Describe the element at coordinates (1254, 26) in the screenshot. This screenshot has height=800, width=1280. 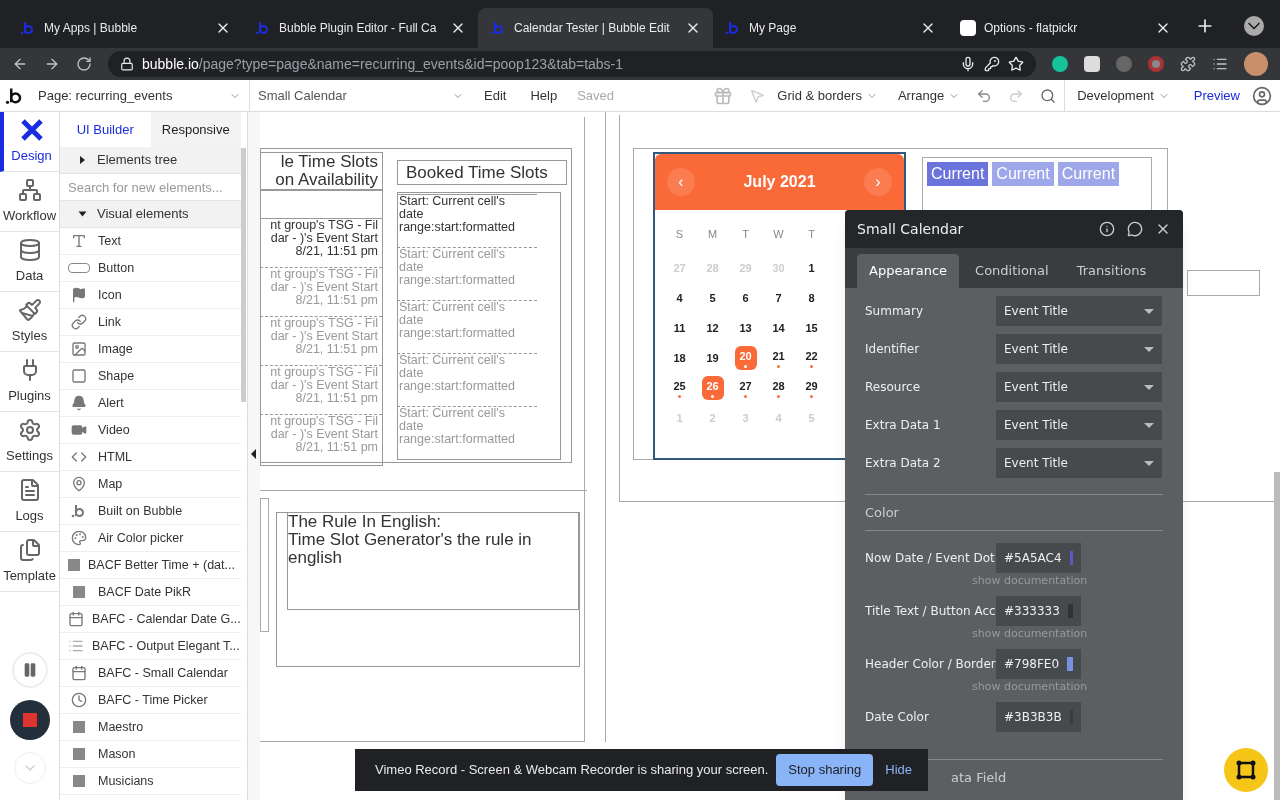
I see `tab-menu-icon` at that location.